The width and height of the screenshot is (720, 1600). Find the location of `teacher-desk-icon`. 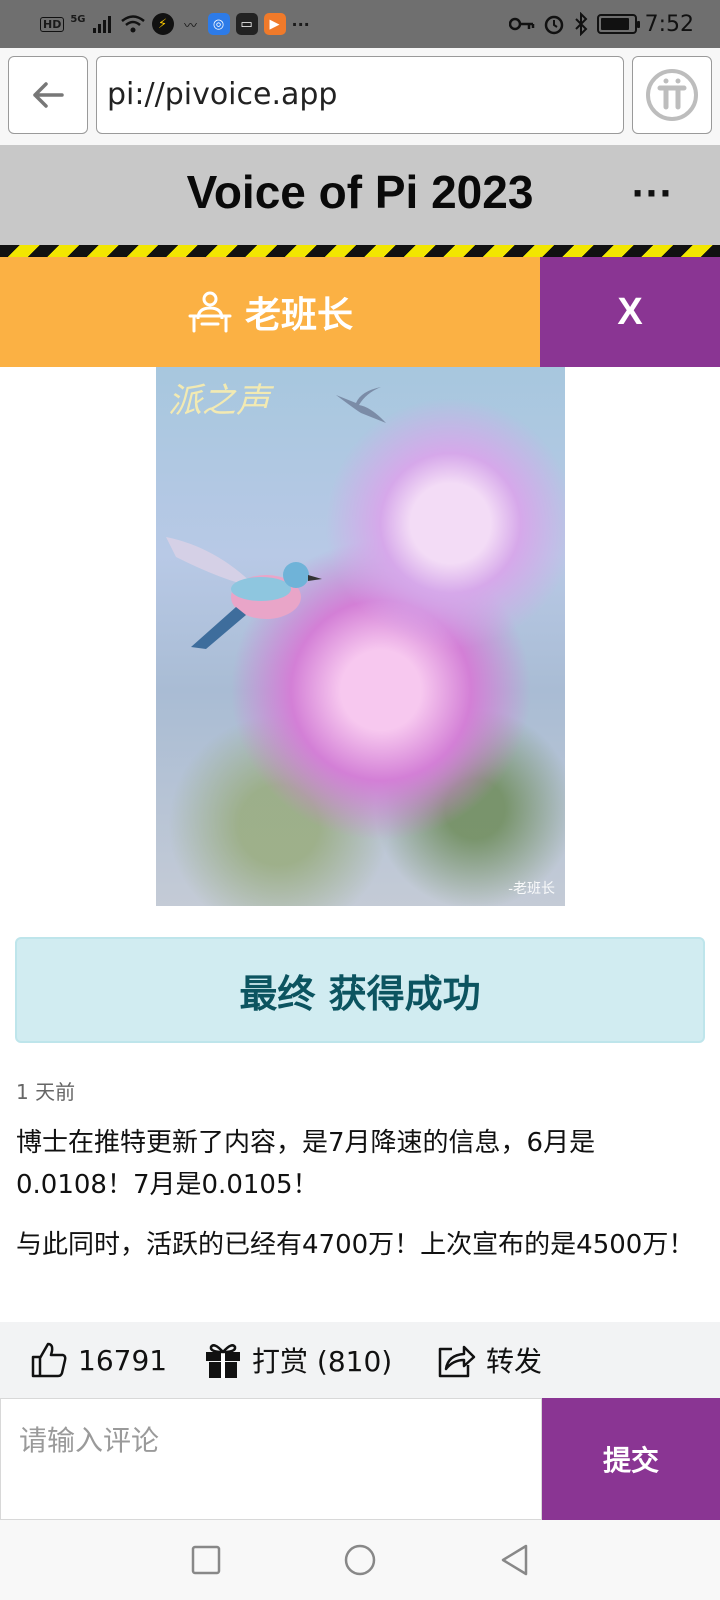

teacher-desk-icon is located at coordinates (210, 312).